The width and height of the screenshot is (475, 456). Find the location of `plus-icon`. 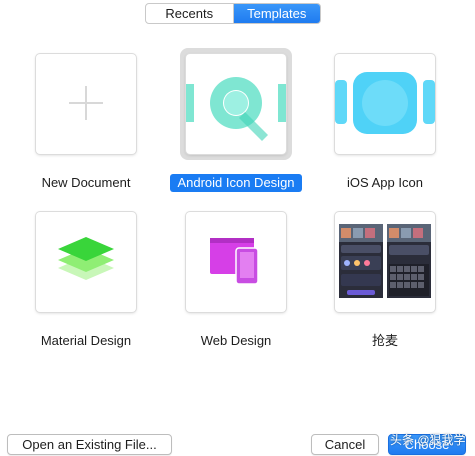

plus-icon is located at coordinates (86, 103).